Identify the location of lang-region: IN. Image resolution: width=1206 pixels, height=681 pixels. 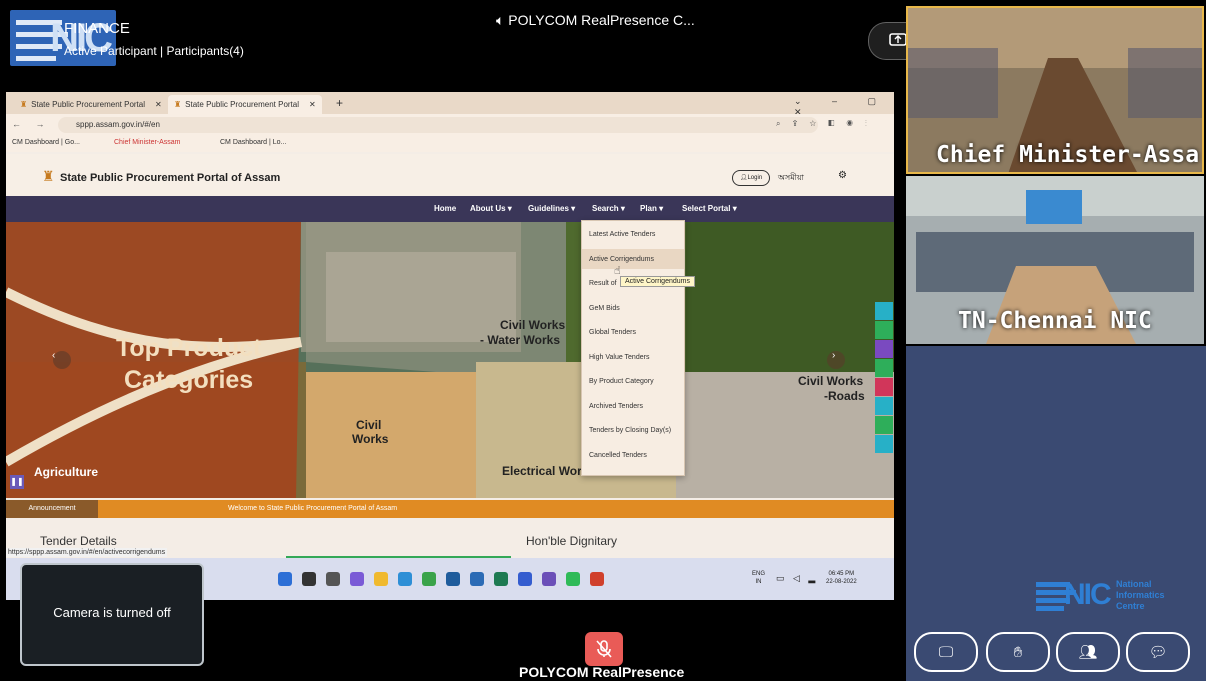
(758, 582).